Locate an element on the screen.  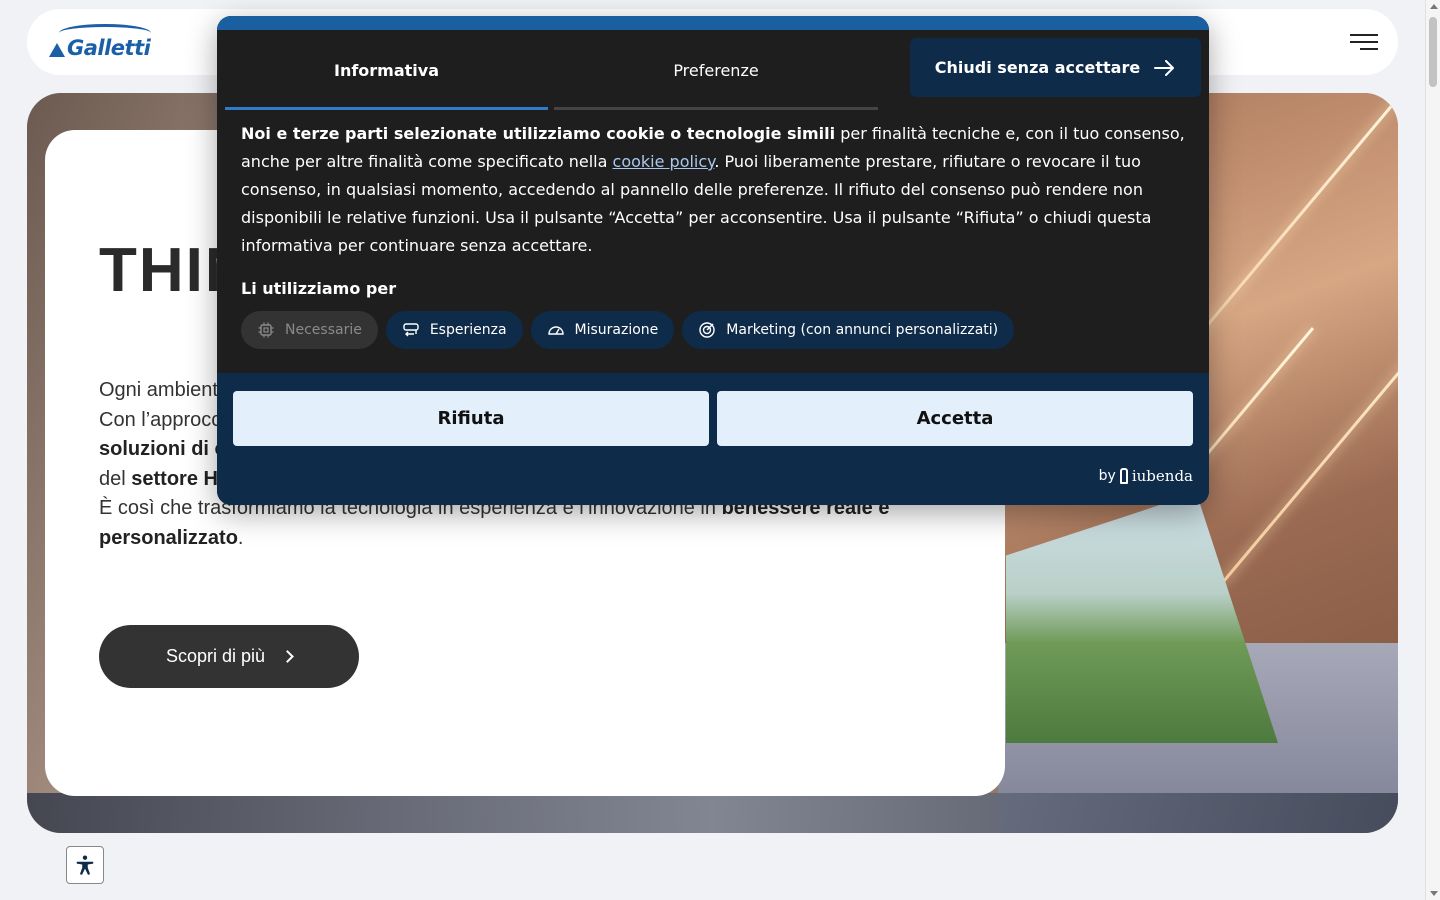
close-button-label: Chiudi senza accettare is located at coordinates (1037, 67).